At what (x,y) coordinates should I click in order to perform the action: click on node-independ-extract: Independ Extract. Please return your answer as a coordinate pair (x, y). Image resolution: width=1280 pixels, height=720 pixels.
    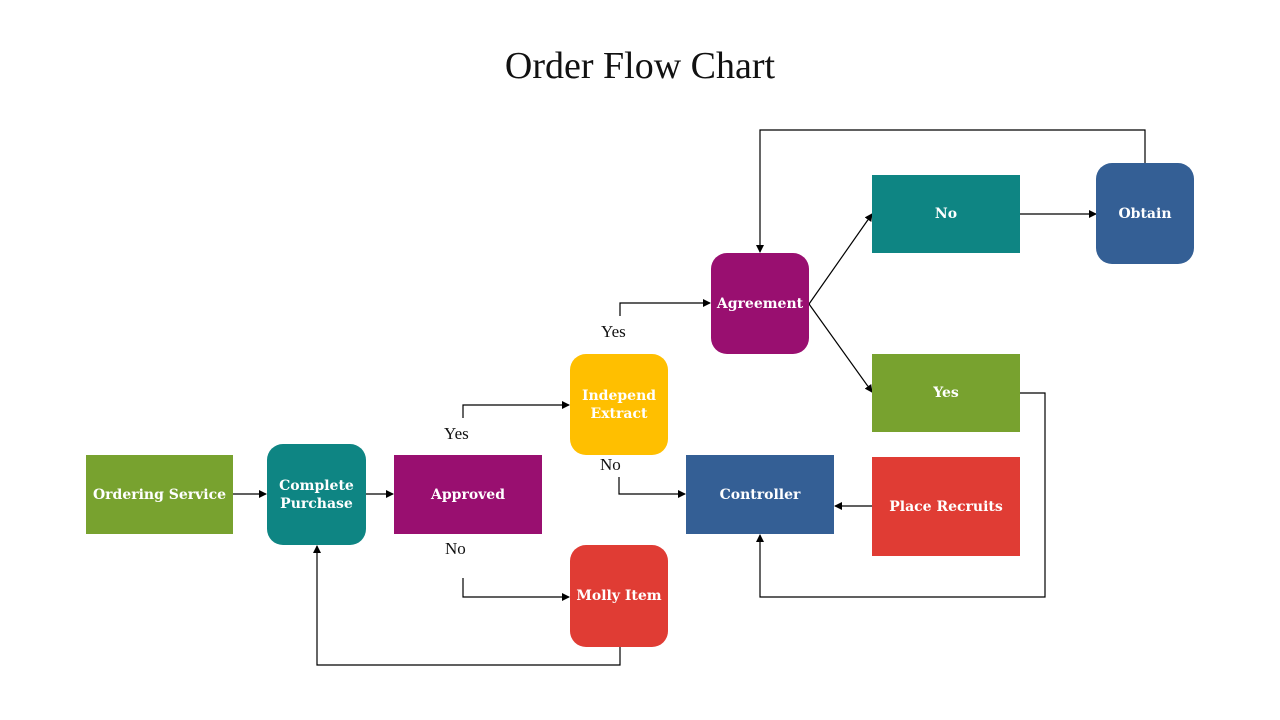
    Looking at the image, I should click on (619, 404).